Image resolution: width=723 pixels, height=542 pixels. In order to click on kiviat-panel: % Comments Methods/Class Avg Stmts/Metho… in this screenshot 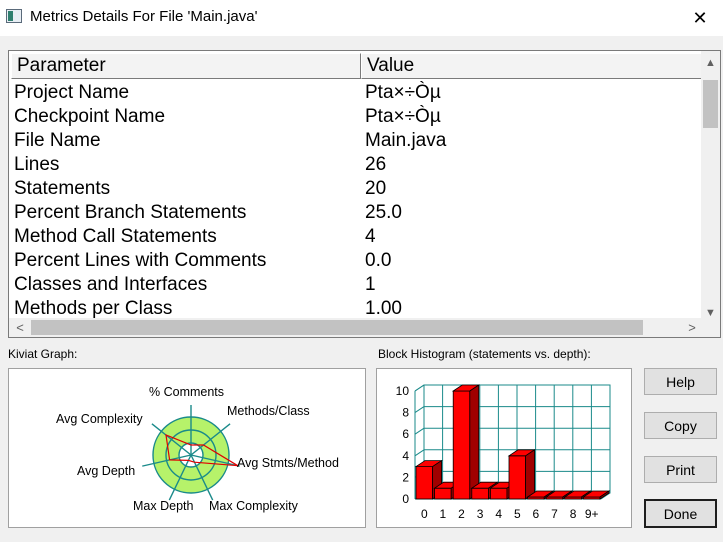, I will do `click(187, 448)`.